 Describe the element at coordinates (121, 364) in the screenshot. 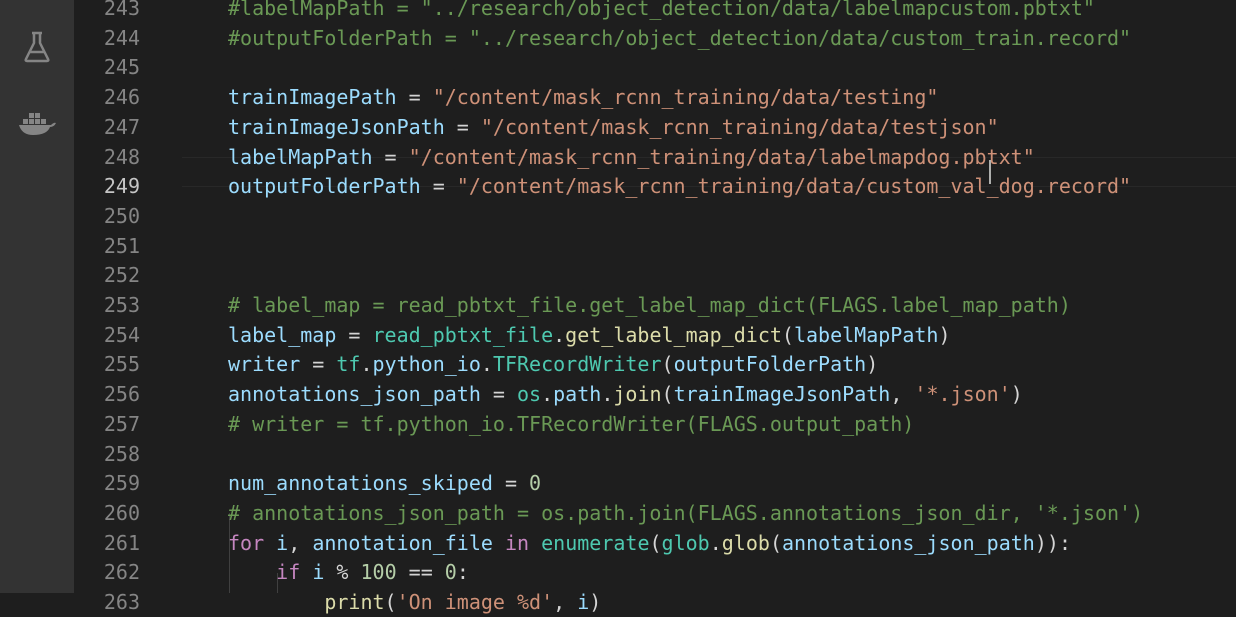

I see `line-number: 255` at that location.